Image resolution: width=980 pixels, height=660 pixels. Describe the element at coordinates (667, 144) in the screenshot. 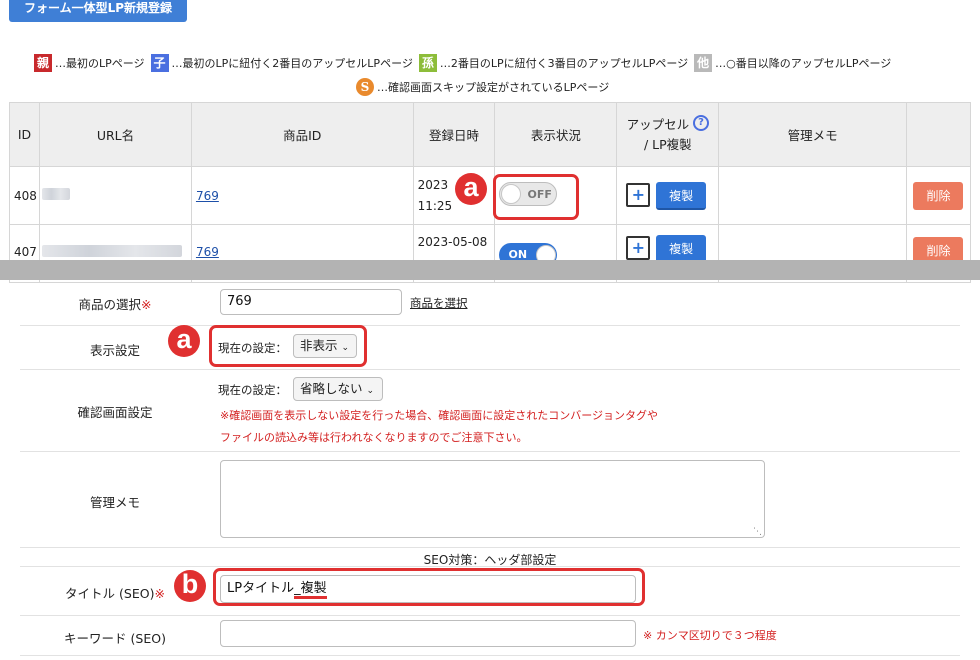

I see `col-duplicate-label: / LP複製` at that location.